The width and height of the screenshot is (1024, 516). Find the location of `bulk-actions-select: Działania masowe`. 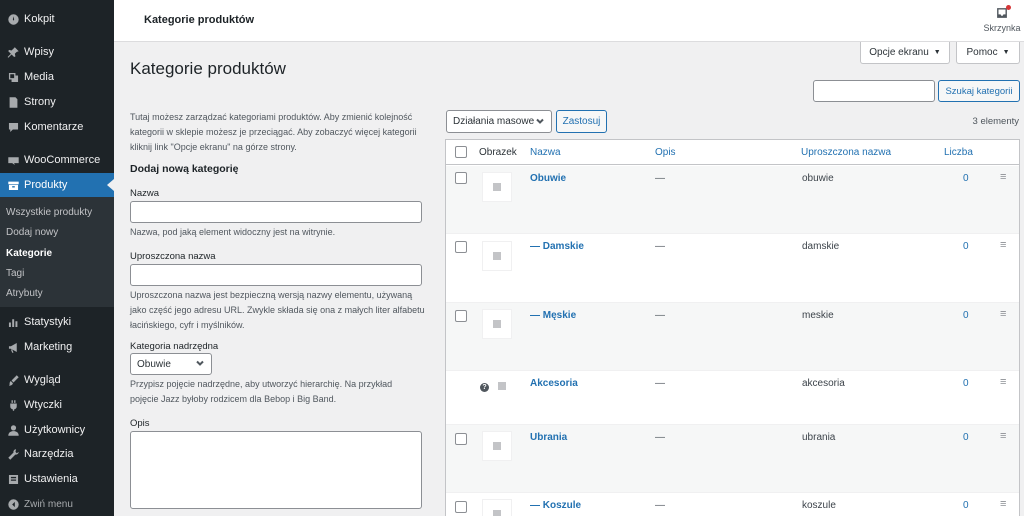

bulk-actions-select: Działania masowe is located at coordinates (499, 121).